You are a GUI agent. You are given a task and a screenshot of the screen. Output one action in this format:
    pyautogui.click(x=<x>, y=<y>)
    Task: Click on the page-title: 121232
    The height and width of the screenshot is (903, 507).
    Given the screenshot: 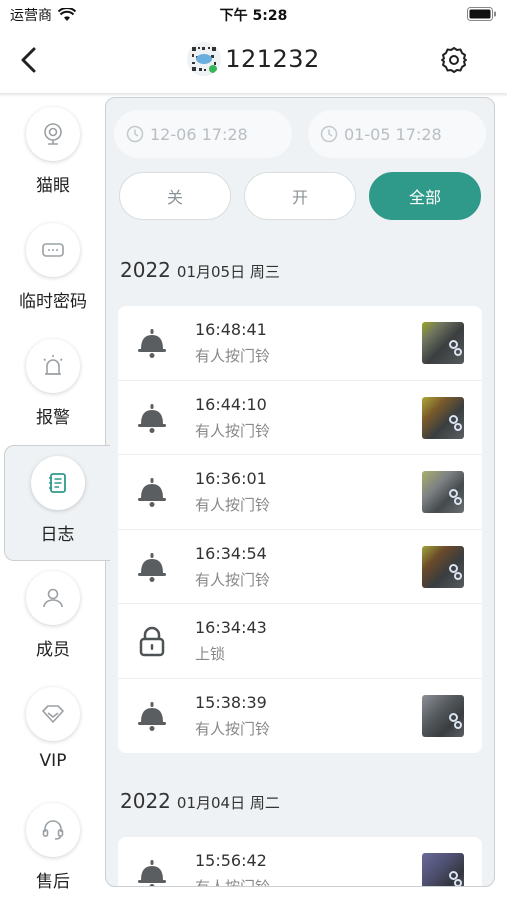 What is the action you would take?
    pyautogui.click(x=272, y=59)
    